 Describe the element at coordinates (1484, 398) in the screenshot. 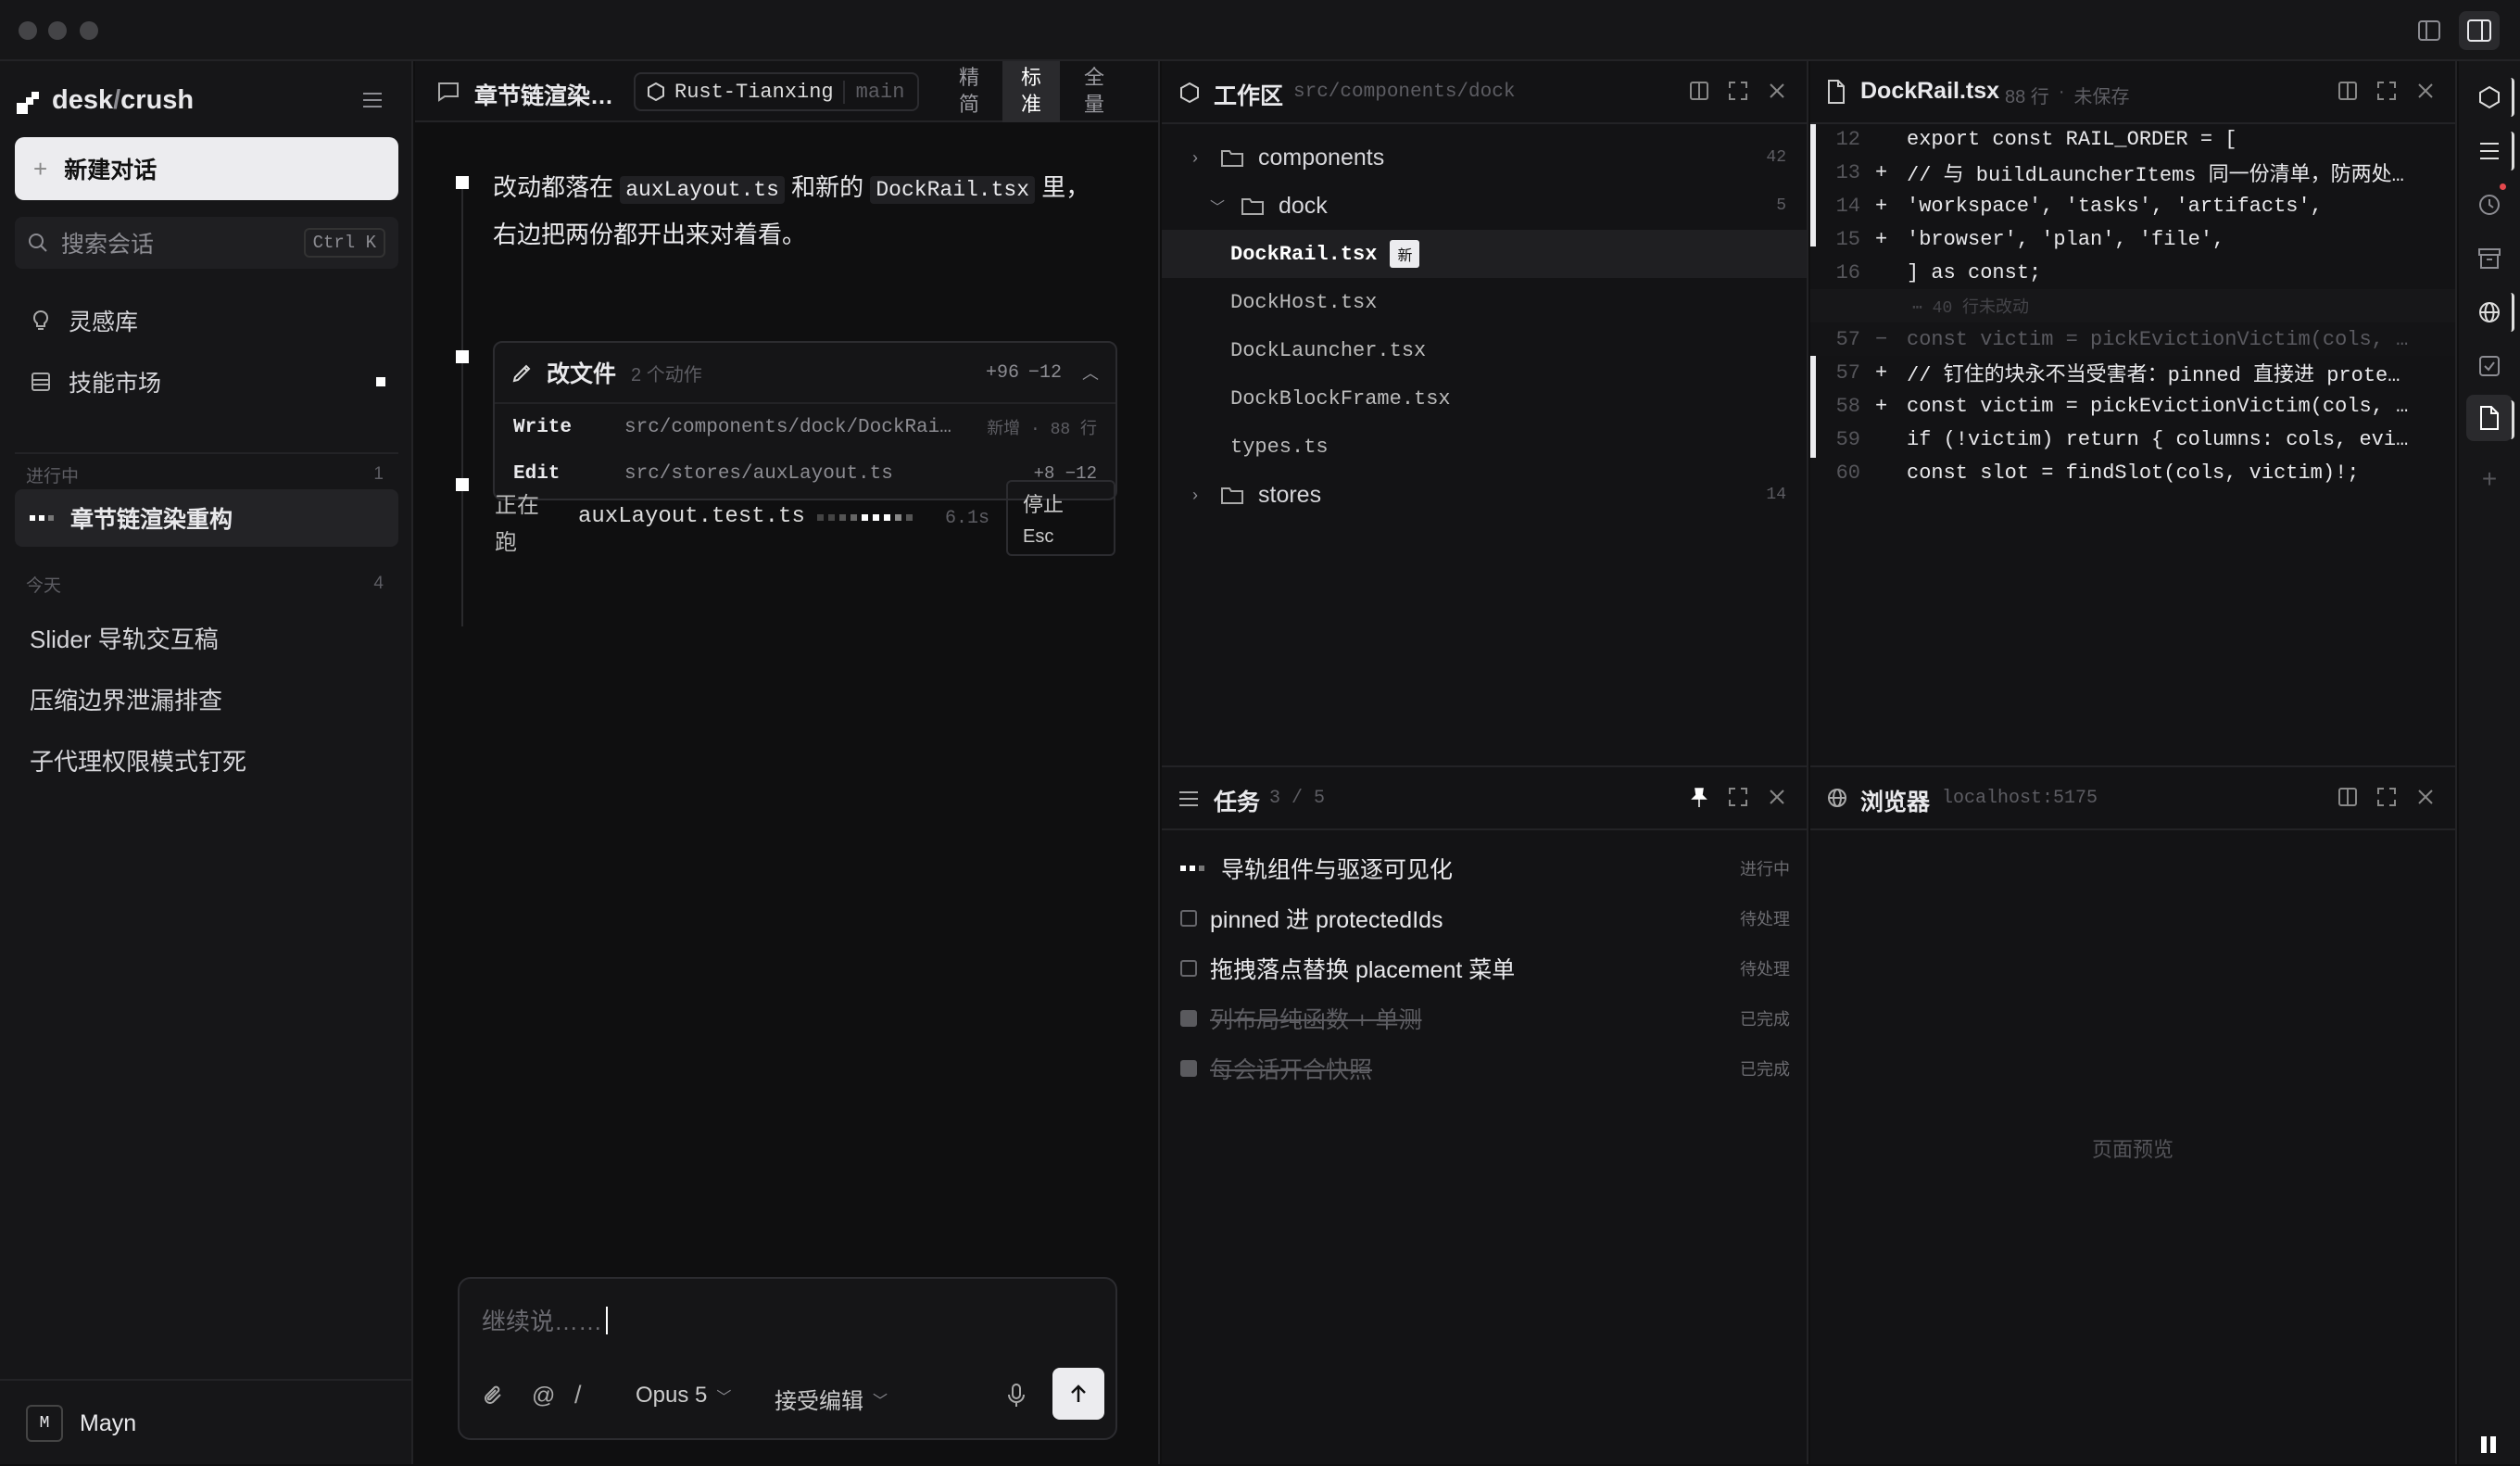

I see `tree-file: DockBlockFrame.tsx` at that location.